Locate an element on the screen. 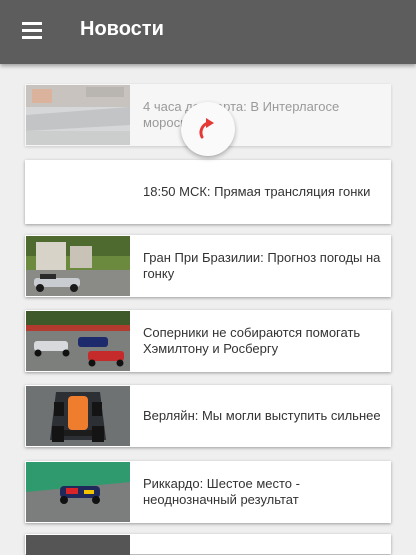 The width and height of the screenshot is (416, 555). refresh-arrow-icon is located at coordinates (206, 128).